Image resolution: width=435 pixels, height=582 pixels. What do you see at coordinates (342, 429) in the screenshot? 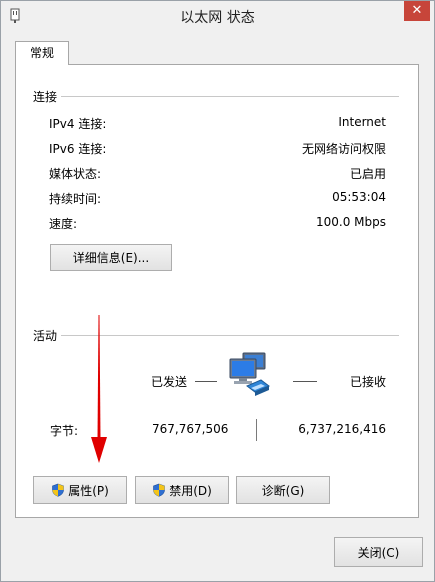
I see `bytes-received-value: 6,737,216,416` at bounding box center [342, 429].